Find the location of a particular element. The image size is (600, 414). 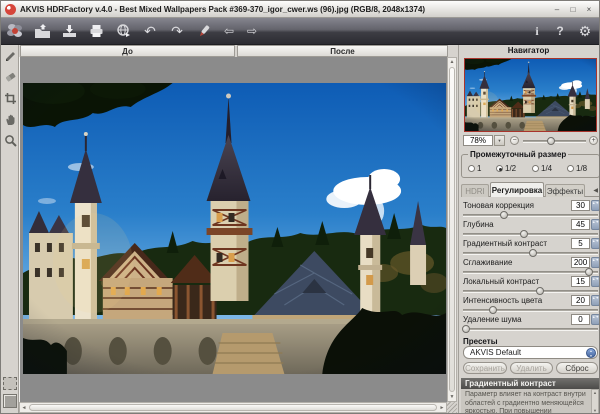

tab-adjustment: Регулировка is located at coordinates (517, 189).